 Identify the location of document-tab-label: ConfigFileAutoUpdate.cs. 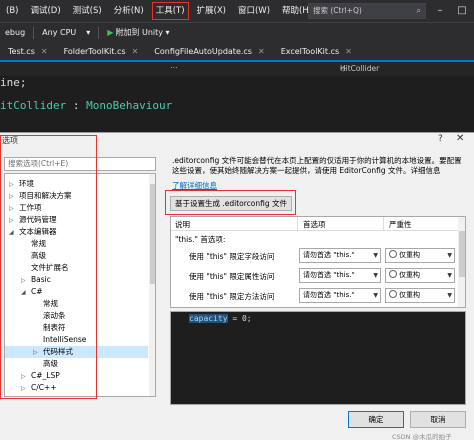
(203, 51).